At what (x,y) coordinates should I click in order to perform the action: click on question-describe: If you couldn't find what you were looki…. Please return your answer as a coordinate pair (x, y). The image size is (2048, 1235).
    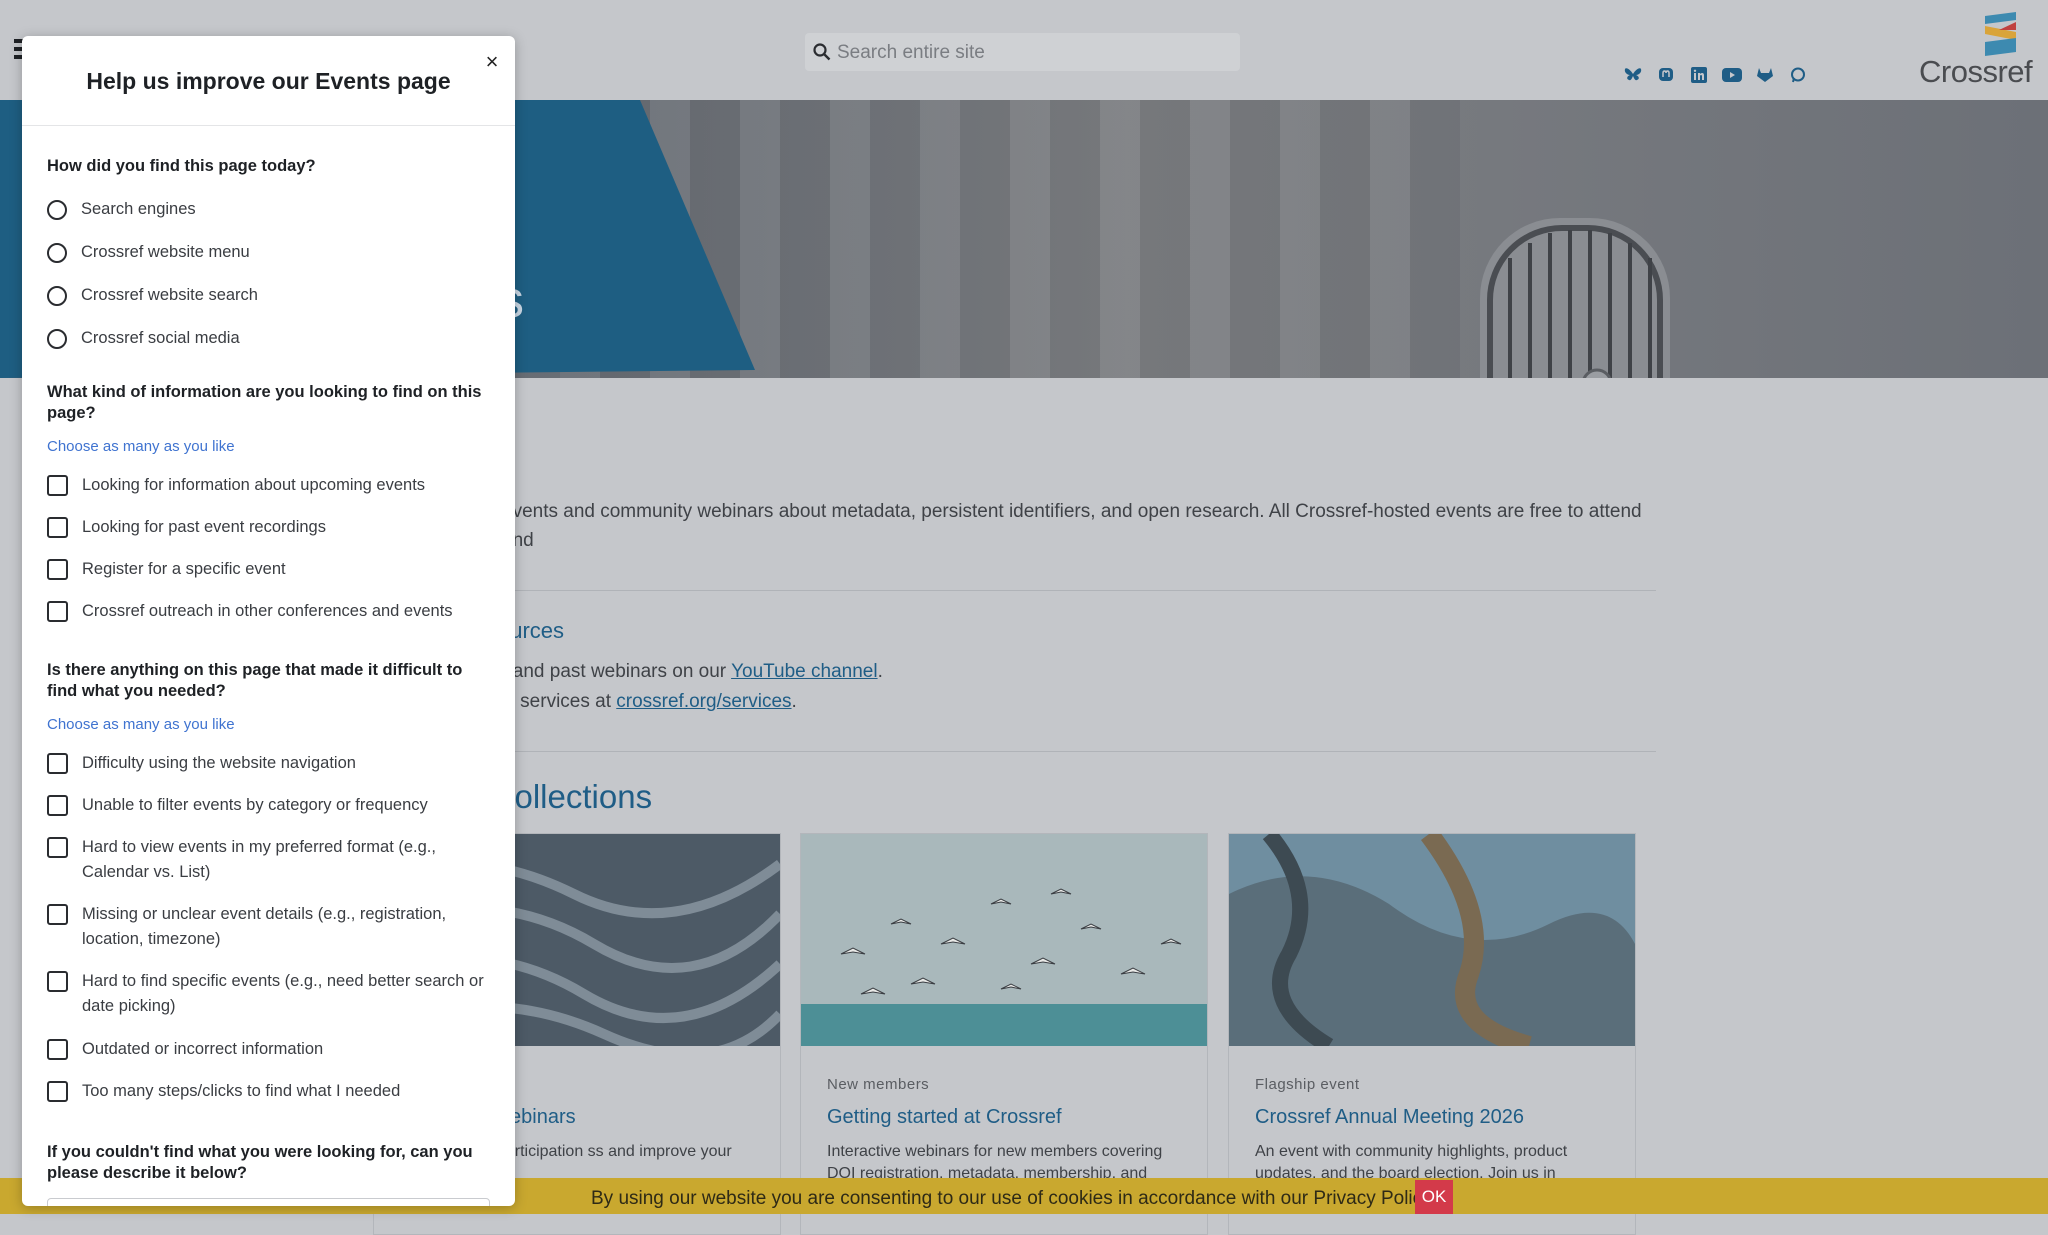
    Looking at the image, I should click on (260, 1162).